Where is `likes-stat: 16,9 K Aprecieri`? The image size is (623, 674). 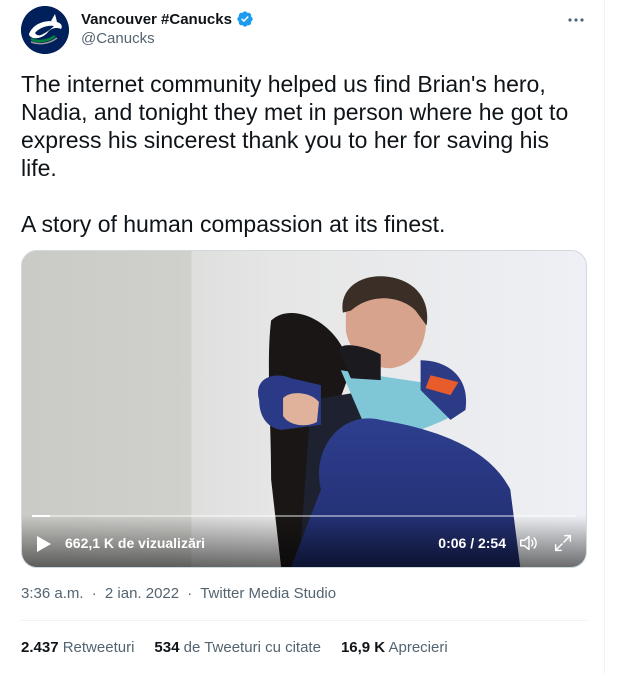
likes-stat: 16,9 K Aprecieri is located at coordinates (394, 647).